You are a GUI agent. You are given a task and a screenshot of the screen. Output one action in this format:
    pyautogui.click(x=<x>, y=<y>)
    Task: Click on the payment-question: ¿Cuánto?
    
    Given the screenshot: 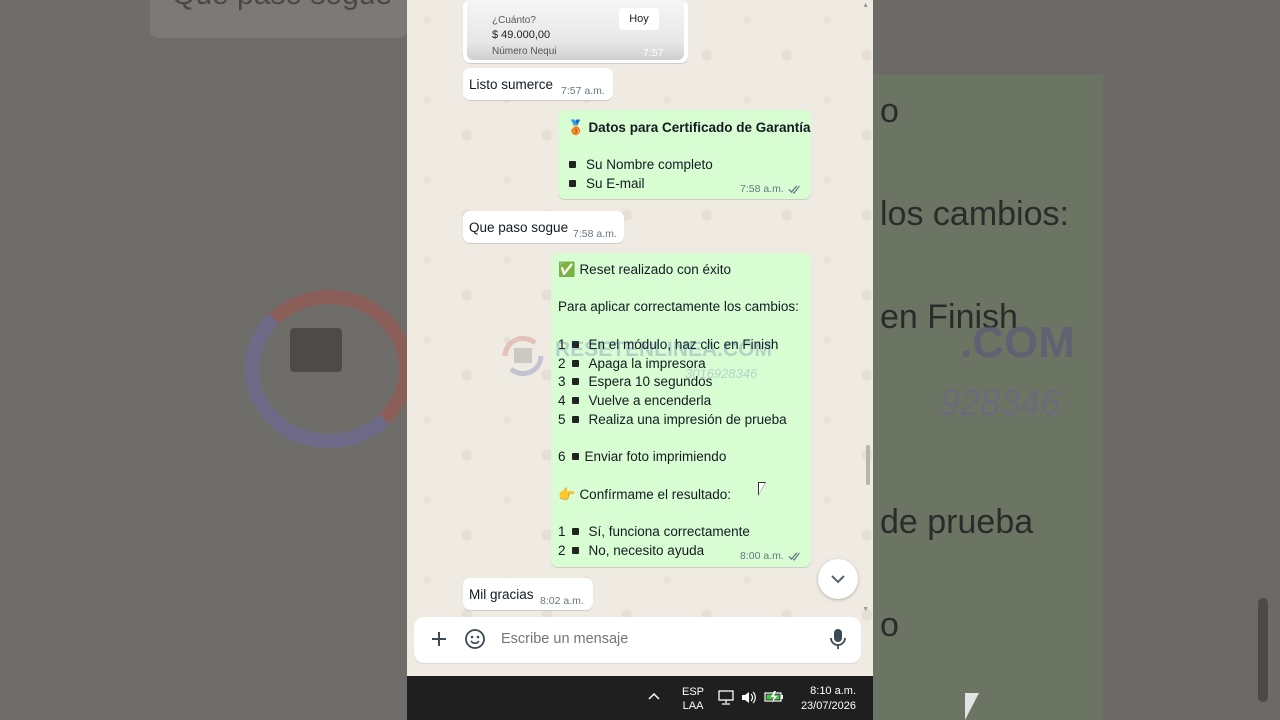 What is the action you would take?
    pyautogui.click(x=514, y=20)
    